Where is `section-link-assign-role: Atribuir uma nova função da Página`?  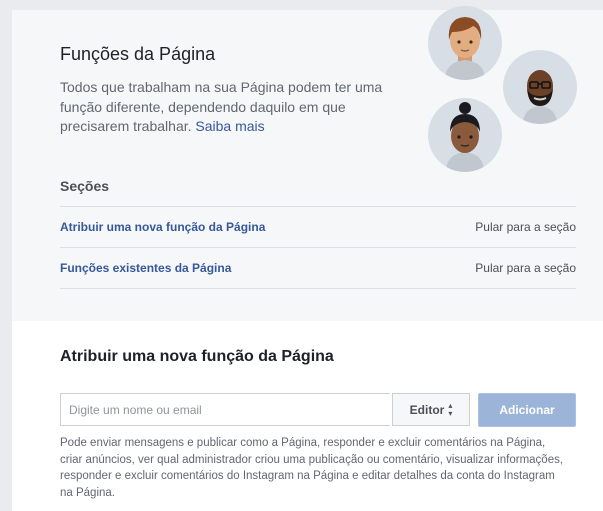
section-link-assign-role: Atribuir uma nova função da Página is located at coordinates (162, 227).